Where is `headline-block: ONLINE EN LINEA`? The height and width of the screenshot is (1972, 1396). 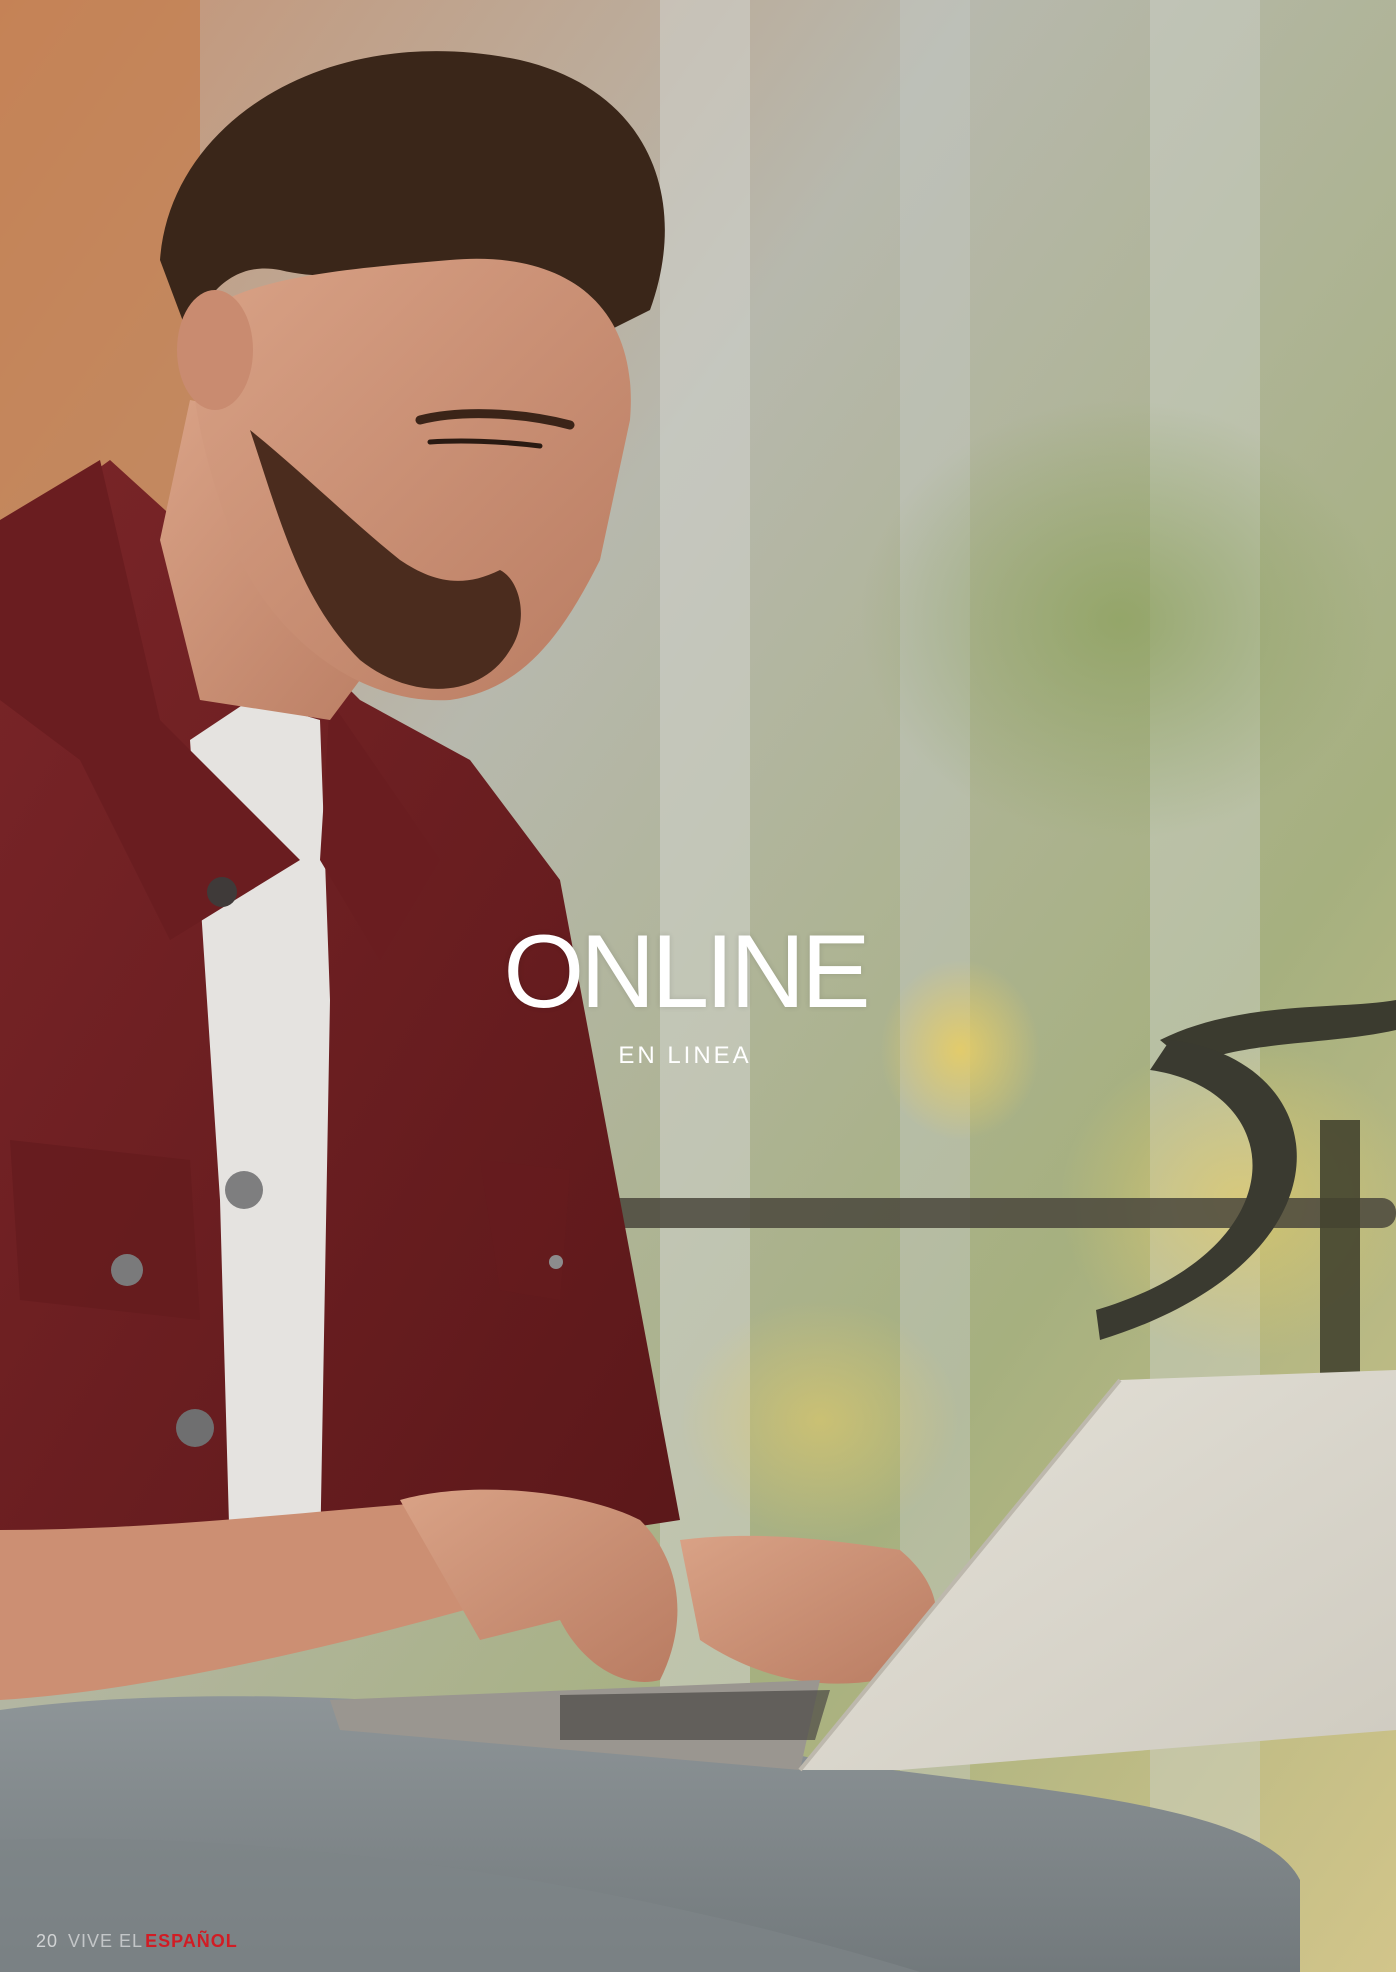 headline-block: ONLINE EN LINEA is located at coordinates (685, 995).